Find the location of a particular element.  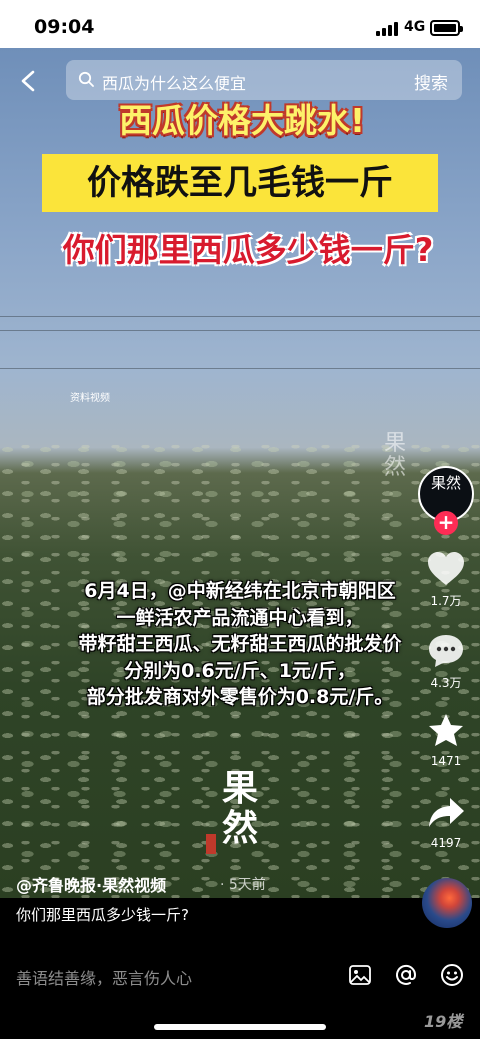

back-icon is located at coordinates (28, 81).